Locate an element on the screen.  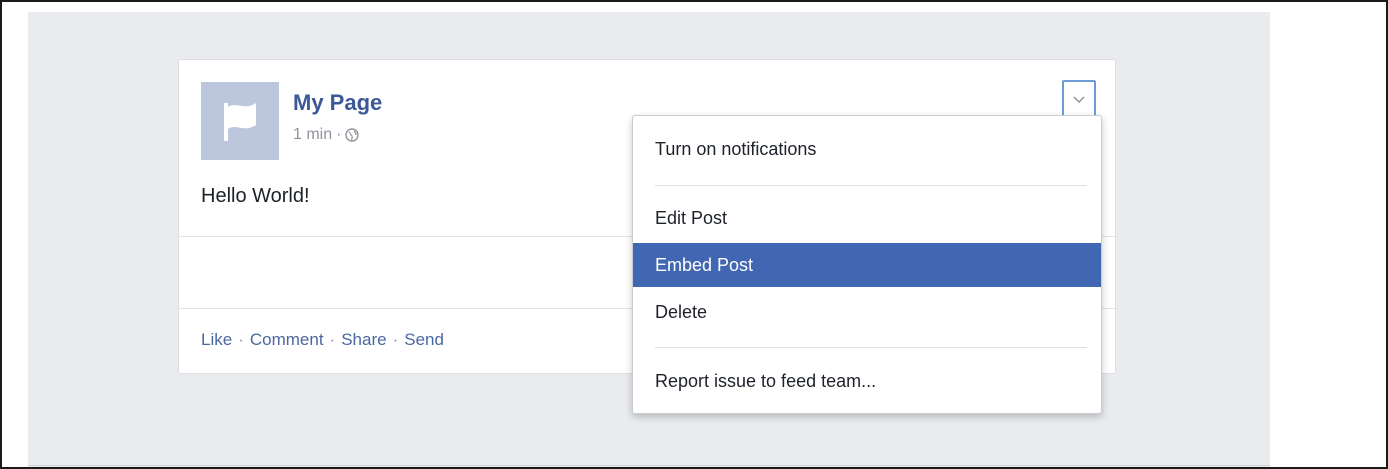
share-link: Share is located at coordinates (363, 340).